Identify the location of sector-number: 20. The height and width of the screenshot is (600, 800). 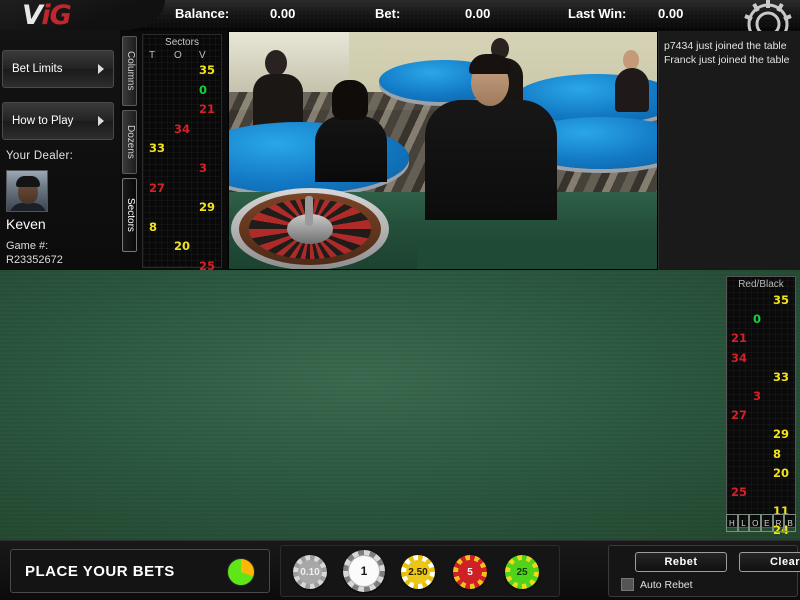
(182, 246).